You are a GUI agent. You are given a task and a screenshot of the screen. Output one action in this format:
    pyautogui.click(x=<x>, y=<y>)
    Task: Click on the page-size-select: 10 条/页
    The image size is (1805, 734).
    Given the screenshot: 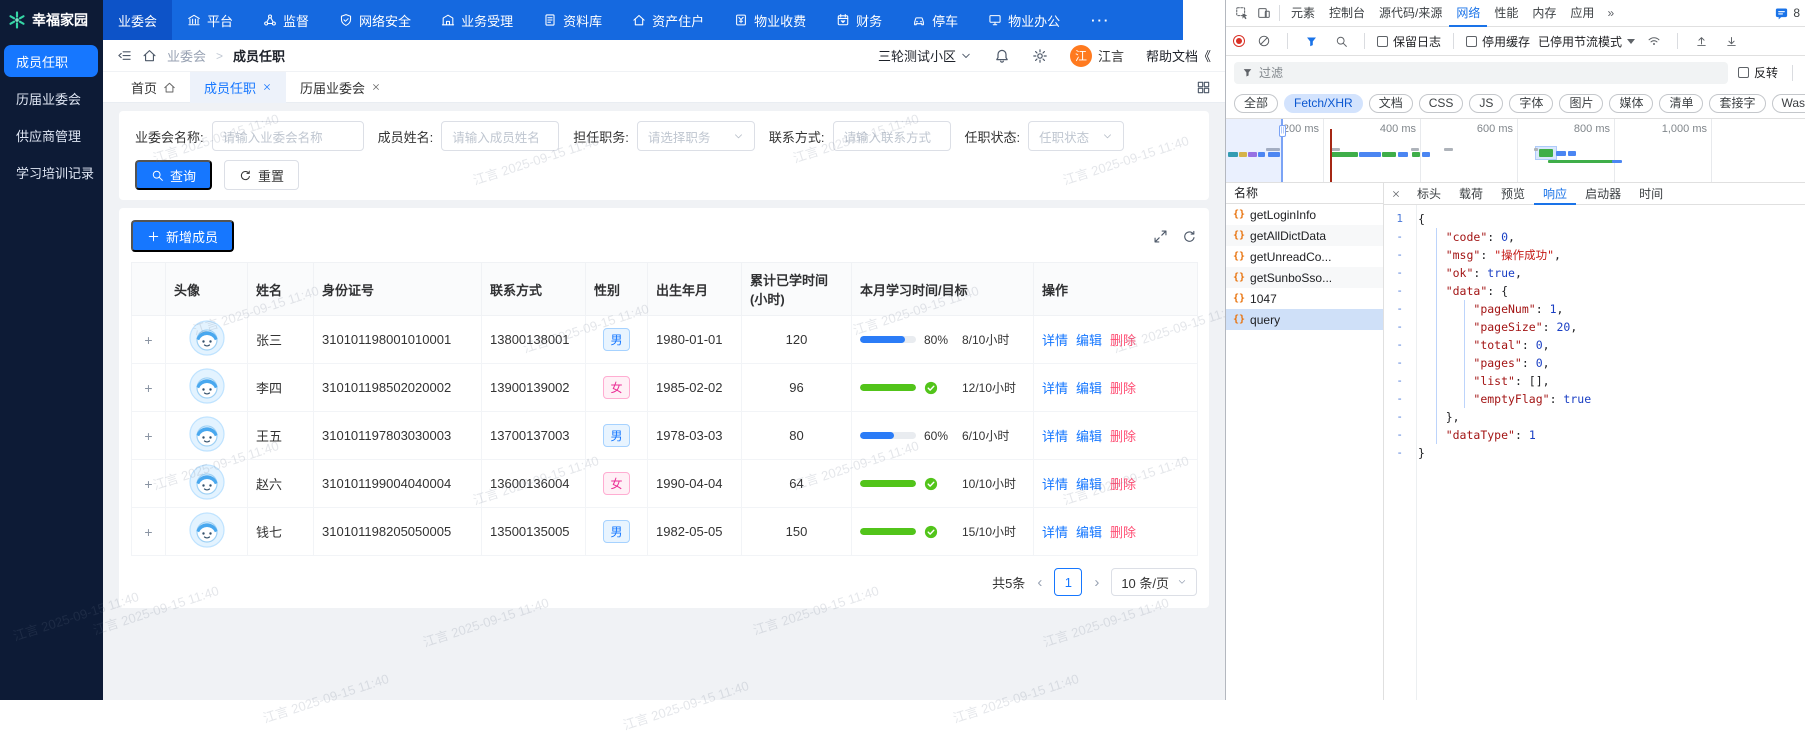 What is the action you would take?
    pyautogui.click(x=1154, y=582)
    